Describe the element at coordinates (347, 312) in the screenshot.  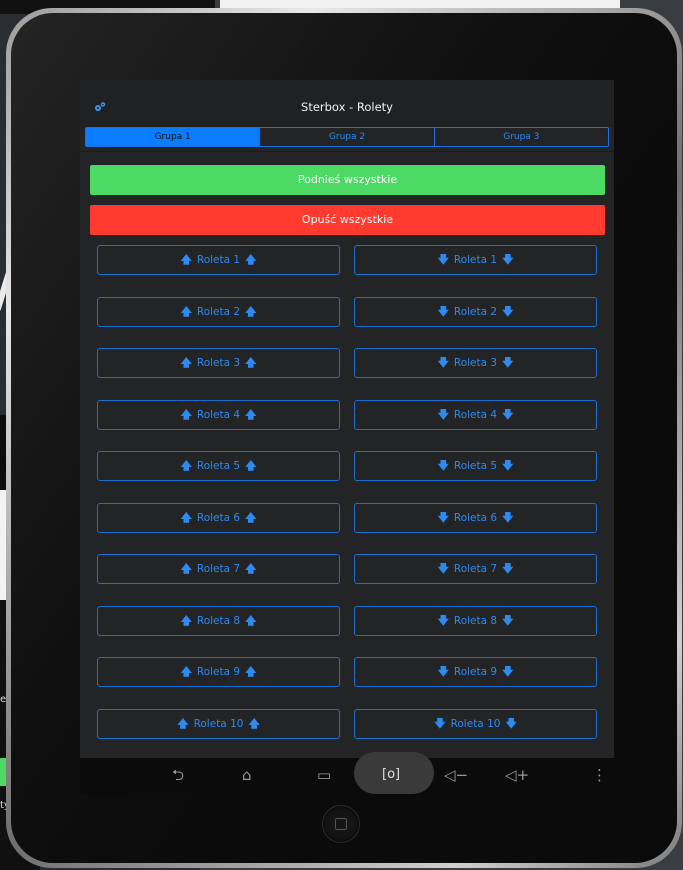
I see `shutter-row: 🡅 Roleta 2 🡅 🡇 Roleta 2 🡇` at that location.